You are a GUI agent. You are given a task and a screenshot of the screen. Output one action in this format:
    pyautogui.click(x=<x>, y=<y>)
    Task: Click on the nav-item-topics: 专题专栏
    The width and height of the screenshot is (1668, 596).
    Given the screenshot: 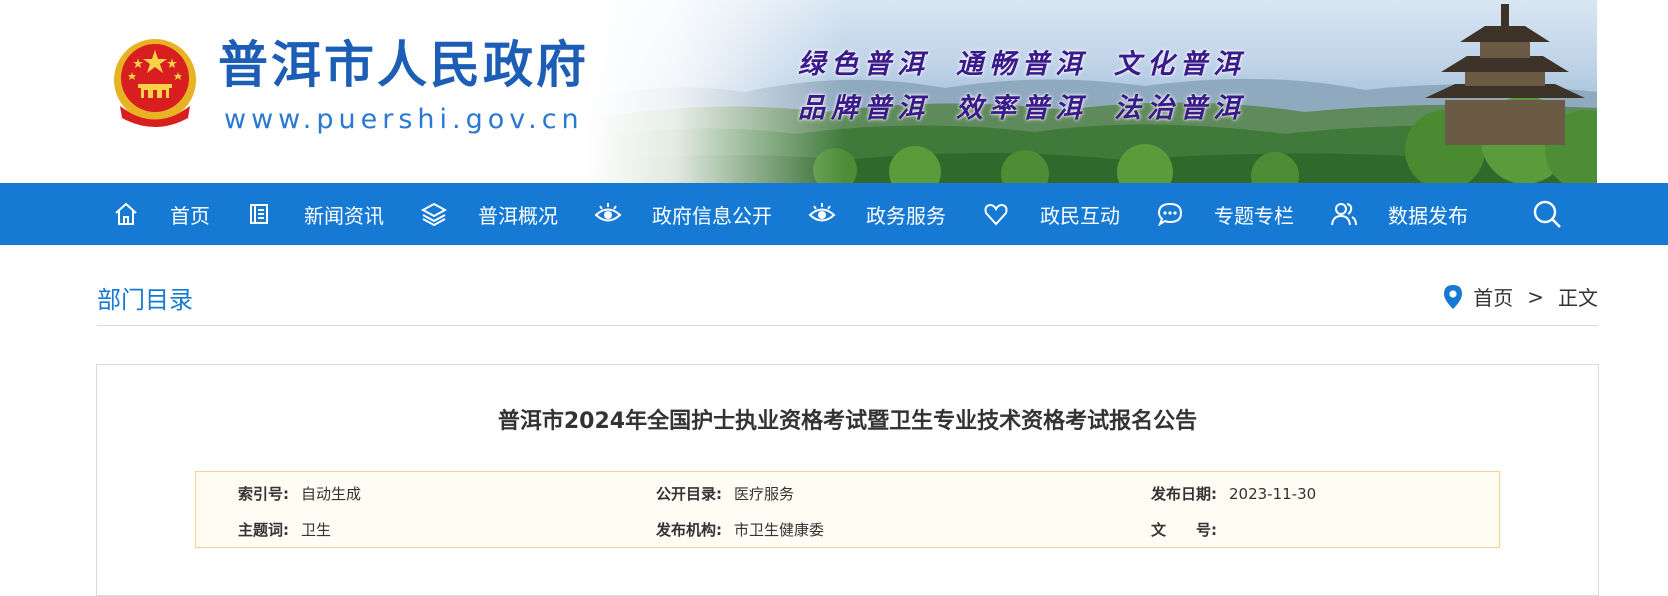 What is the action you would take?
    pyautogui.click(x=1243, y=214)
    